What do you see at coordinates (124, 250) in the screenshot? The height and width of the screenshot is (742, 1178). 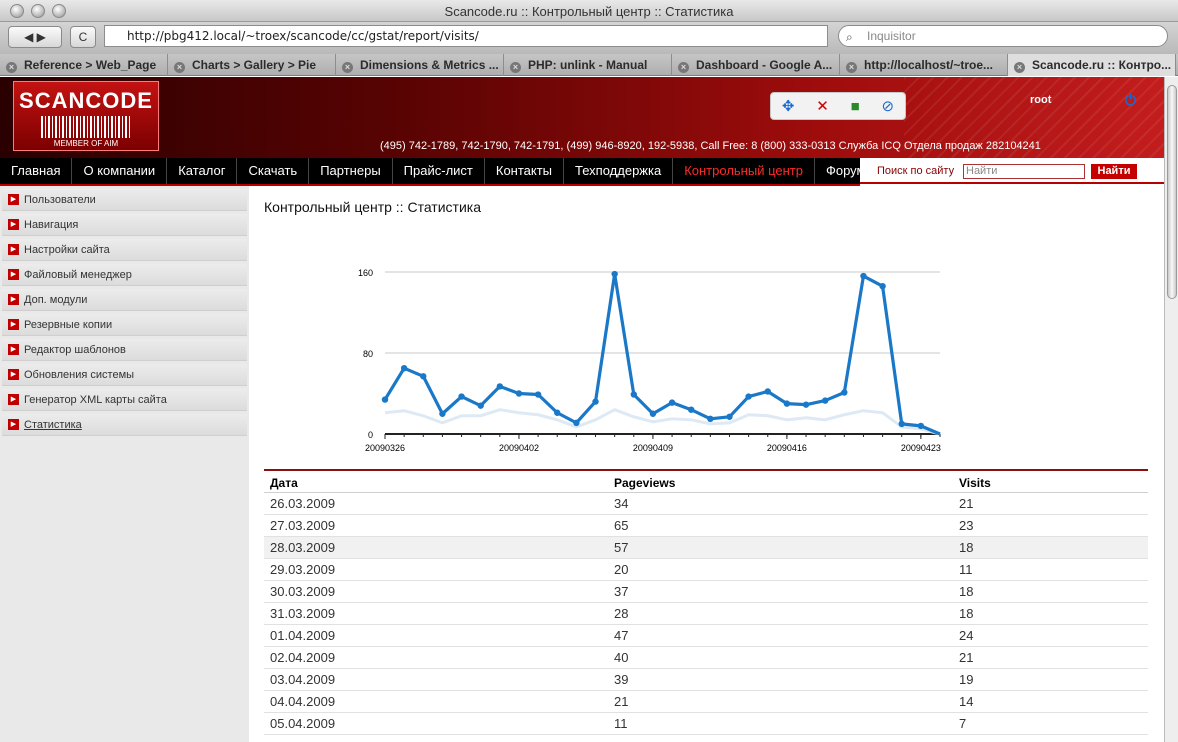 I see `sidebar-item-site-settings: ▶ Настройки сайта` at bounding box center [124, 250].